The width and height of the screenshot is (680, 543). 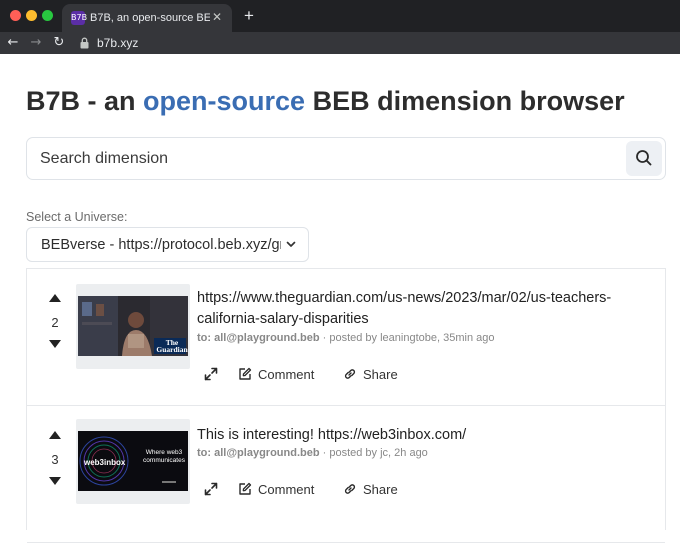 What do you see at coordinates (84, 43) in the screenshot?
I see `lock-icon` at bounding box center [84, 43].